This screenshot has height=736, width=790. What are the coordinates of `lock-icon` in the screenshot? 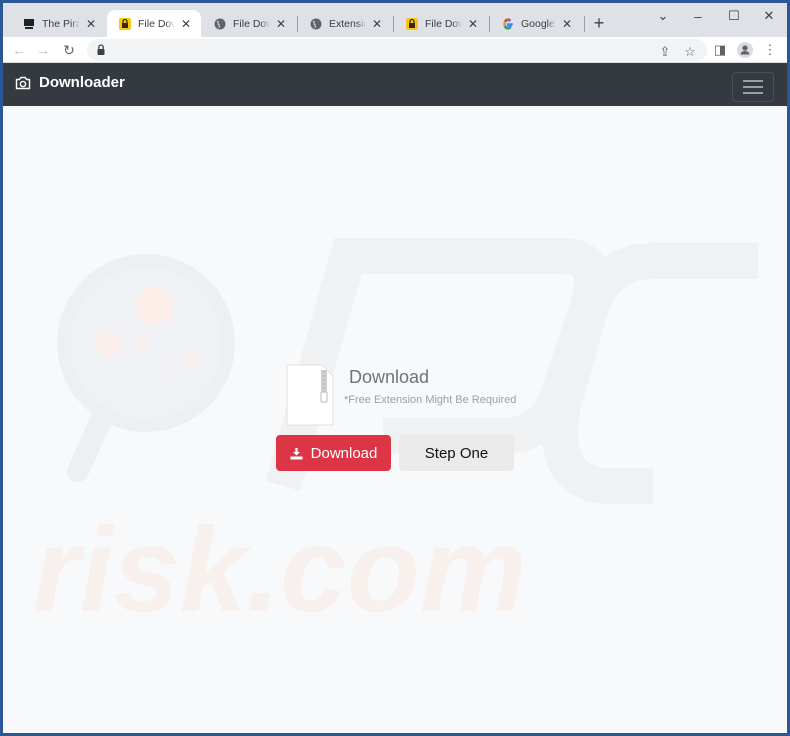 It's located at (101, 49).